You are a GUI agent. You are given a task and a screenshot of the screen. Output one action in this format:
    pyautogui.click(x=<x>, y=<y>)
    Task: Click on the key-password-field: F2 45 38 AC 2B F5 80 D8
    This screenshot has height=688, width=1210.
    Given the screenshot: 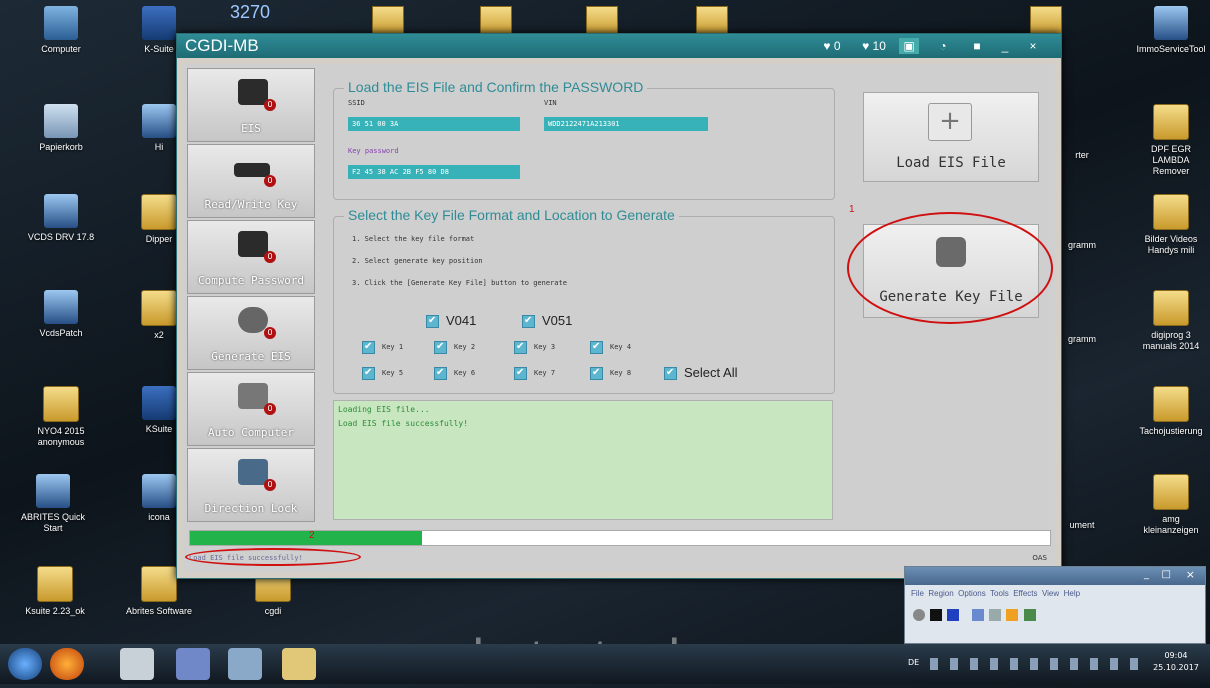 What is the action you would take?
    pyautogui.click(x=434, y=172)
    